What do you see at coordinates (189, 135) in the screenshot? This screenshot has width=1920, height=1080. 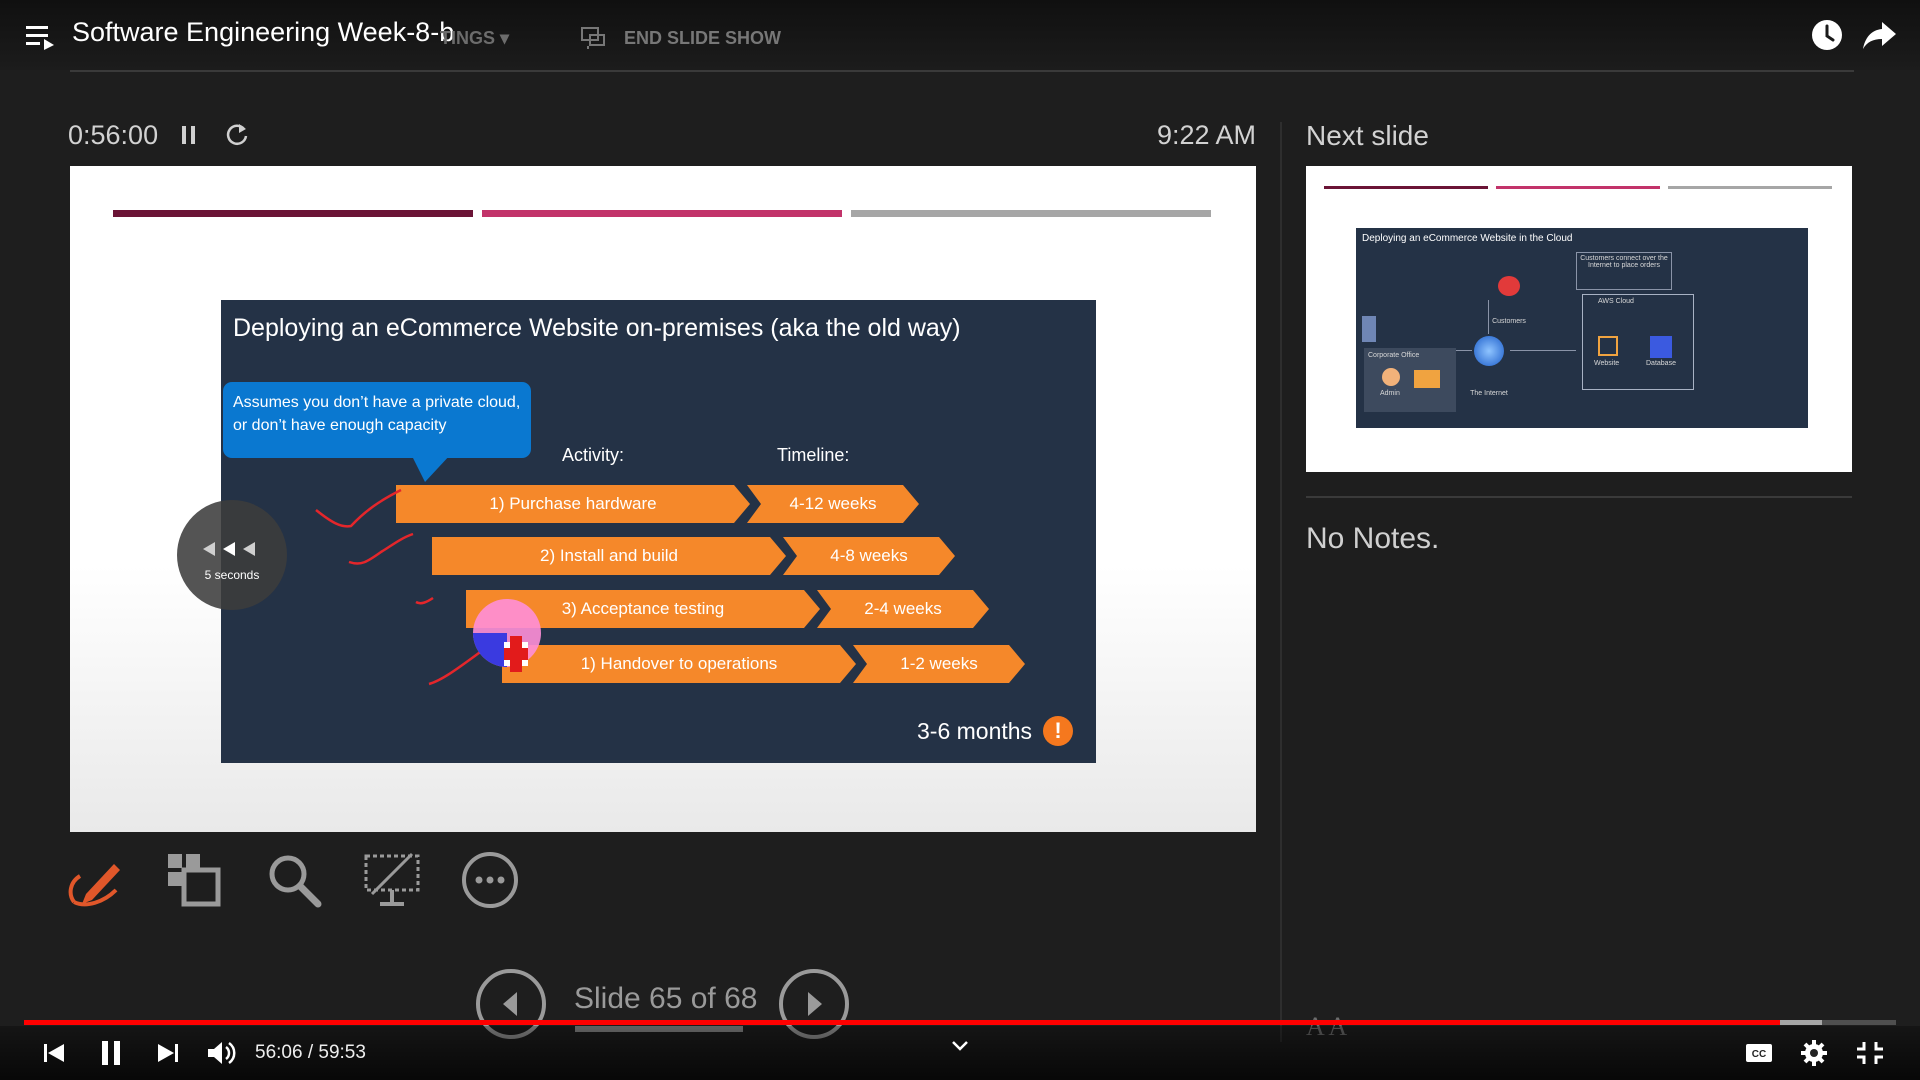 I see `pause-timer-icon` at bounding box center [189, 135].